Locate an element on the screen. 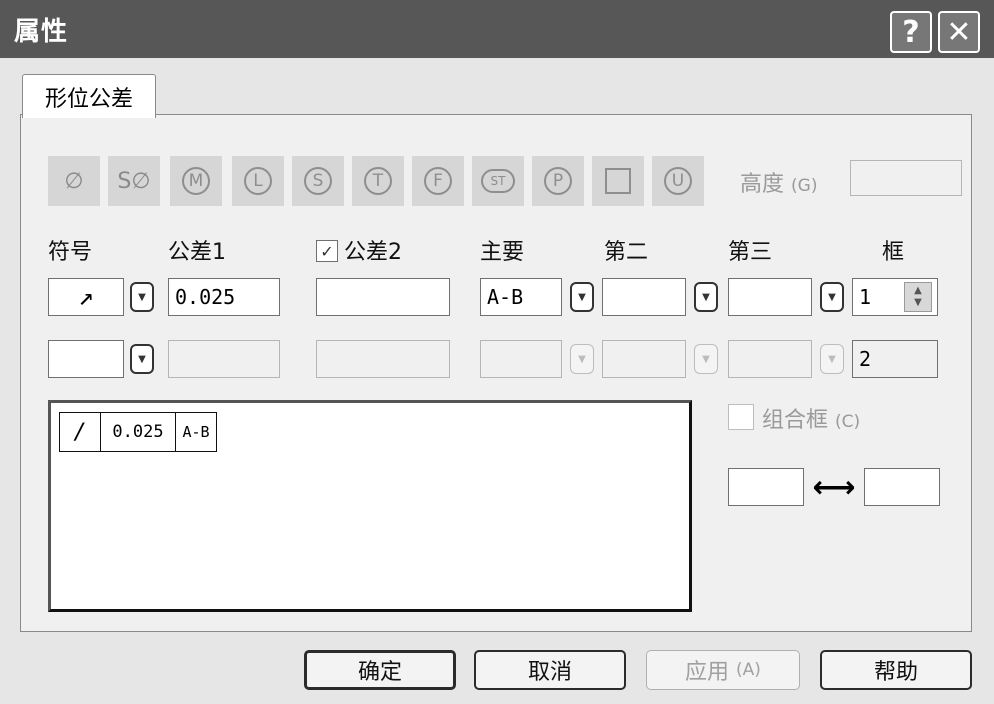 This screenshot has width=994, height=704. mmc-button: M is located at coordinates (196, 181).